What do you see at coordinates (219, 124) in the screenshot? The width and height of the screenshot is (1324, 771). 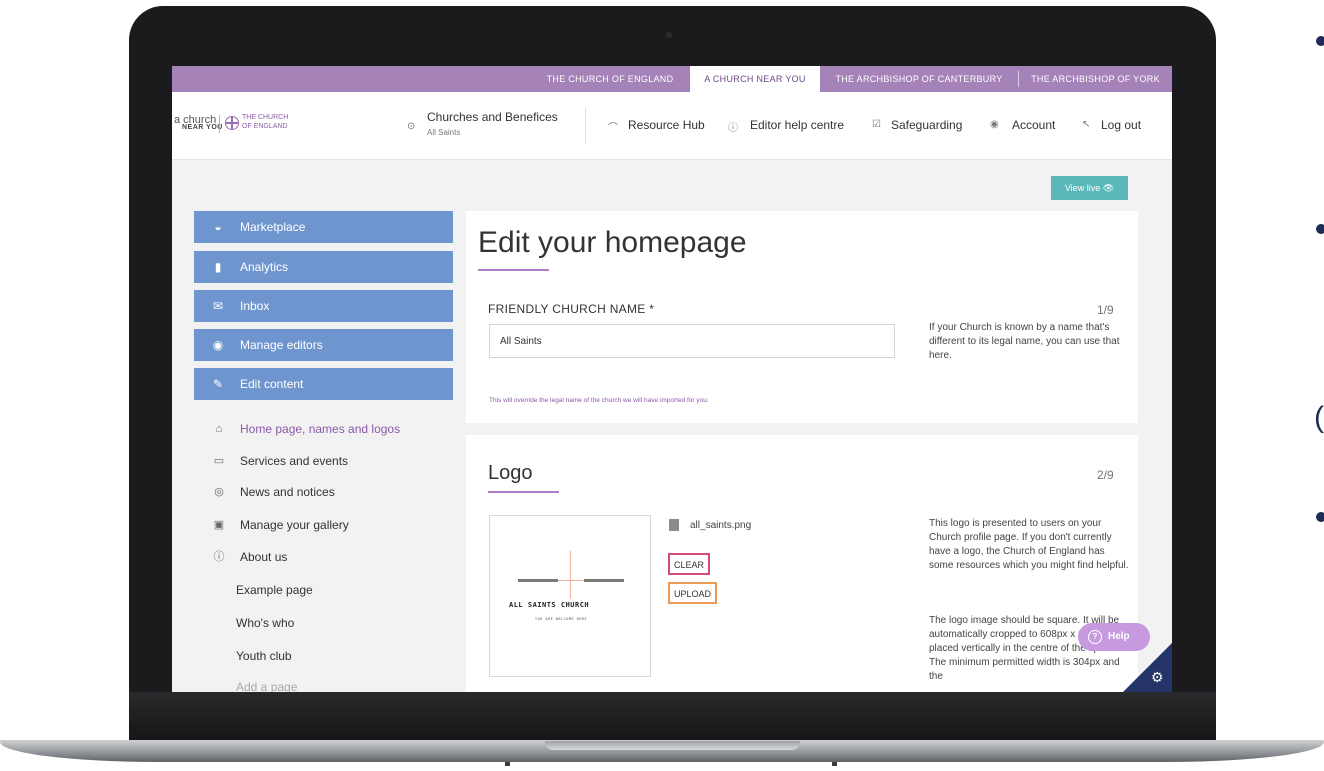 I see `logo-divider` at bounding box center [219, 124].